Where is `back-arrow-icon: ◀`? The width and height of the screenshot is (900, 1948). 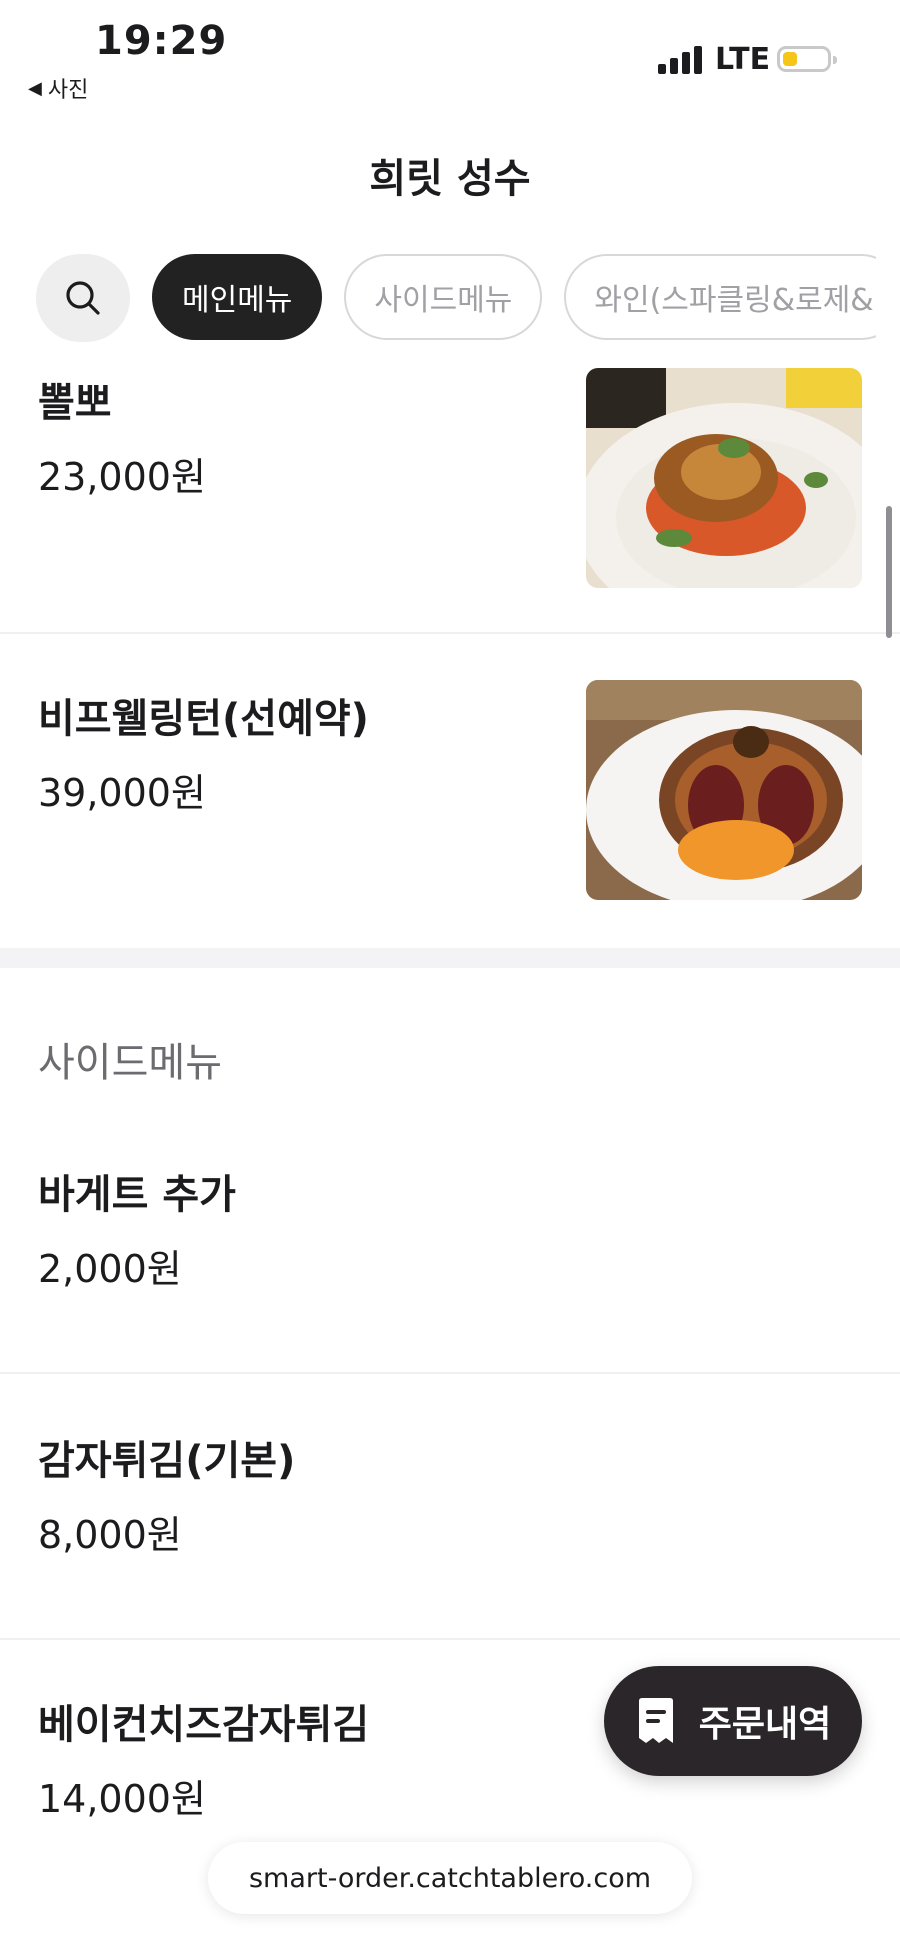 back-arrow-icon: ◀ is located at coordinates (35, 88).